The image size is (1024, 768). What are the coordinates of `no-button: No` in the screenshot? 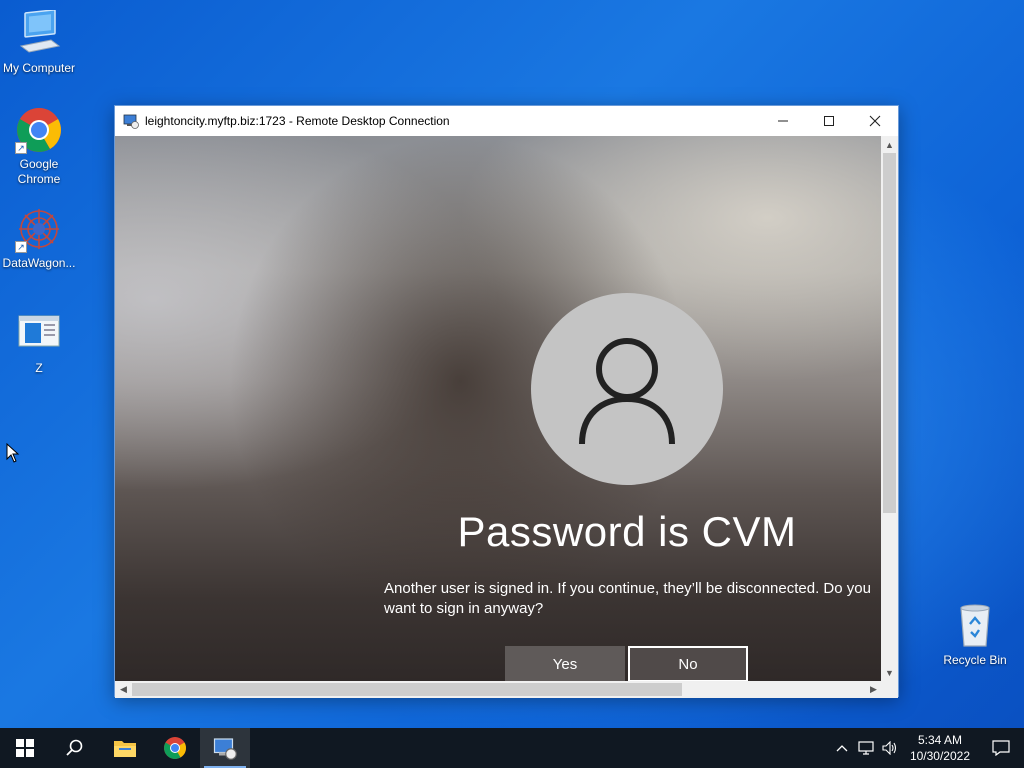 It's located at (688, 663).